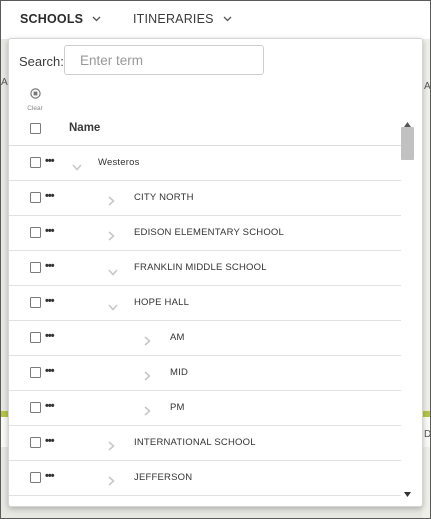  What do you see at coordinates (427, 434) in the screenshot?
I see `map-label-bottom-right: D` at bounding box center [427, 434].